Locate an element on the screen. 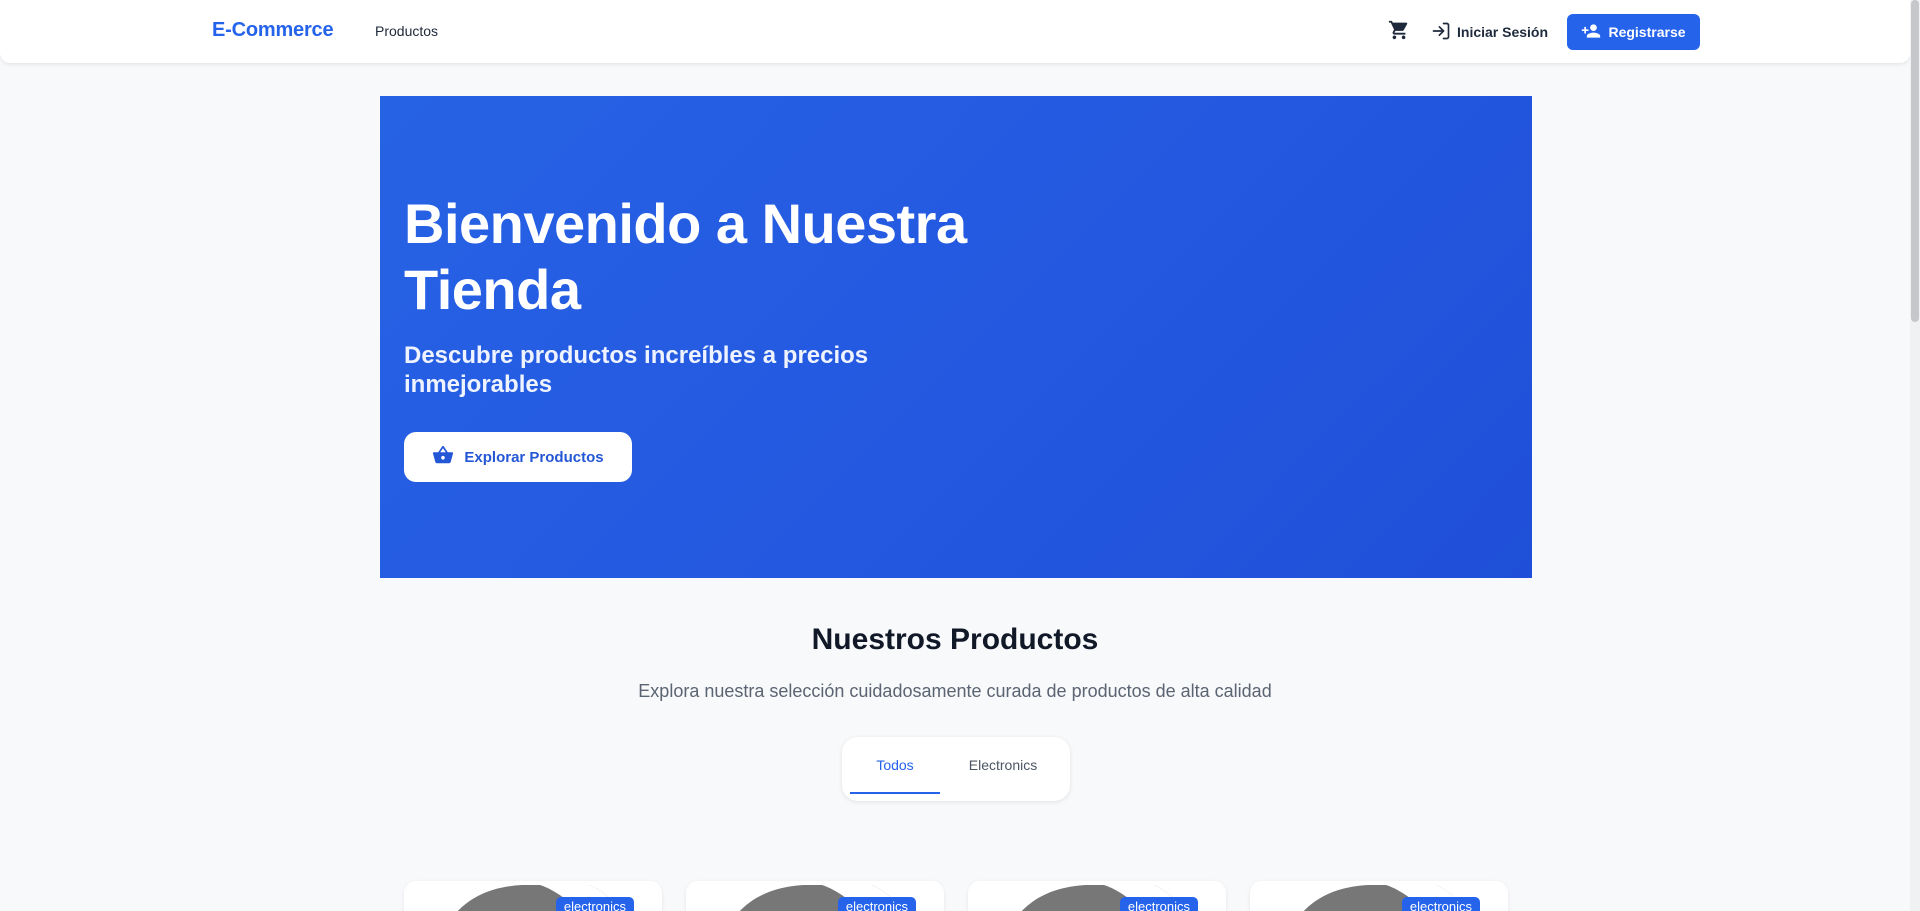  hero-title: Bienvenido a Nuestra Tienda is located at coordinates (685, 256).